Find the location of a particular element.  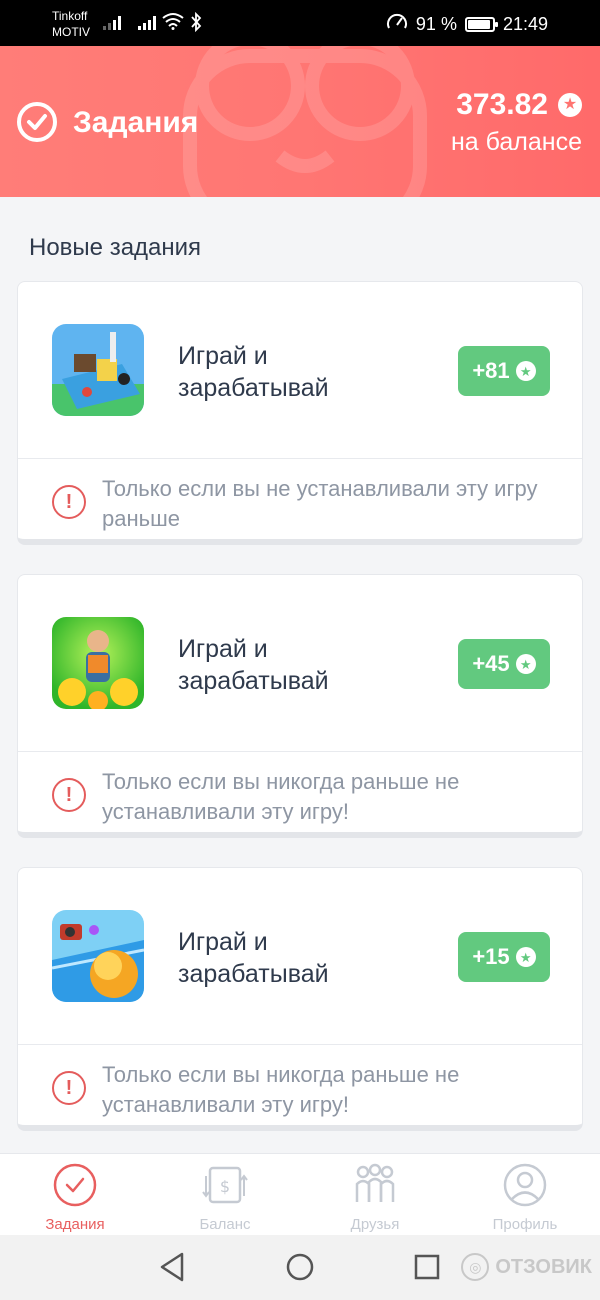

nav-label: Друзья is located at coordinates (375, 1224).